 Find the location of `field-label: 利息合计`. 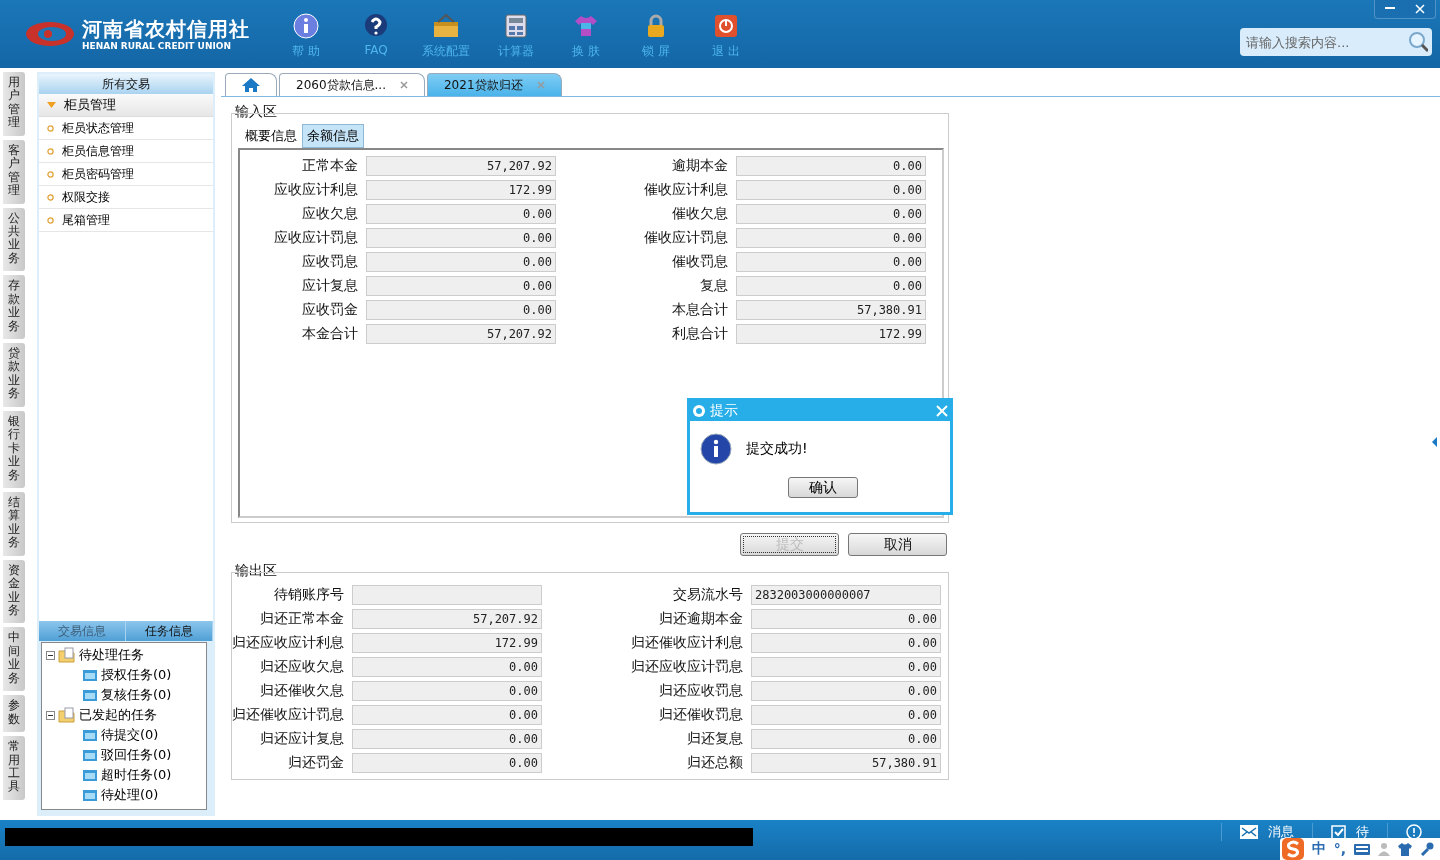

field-label: 利息合计 is located at coordinates (699, 334).